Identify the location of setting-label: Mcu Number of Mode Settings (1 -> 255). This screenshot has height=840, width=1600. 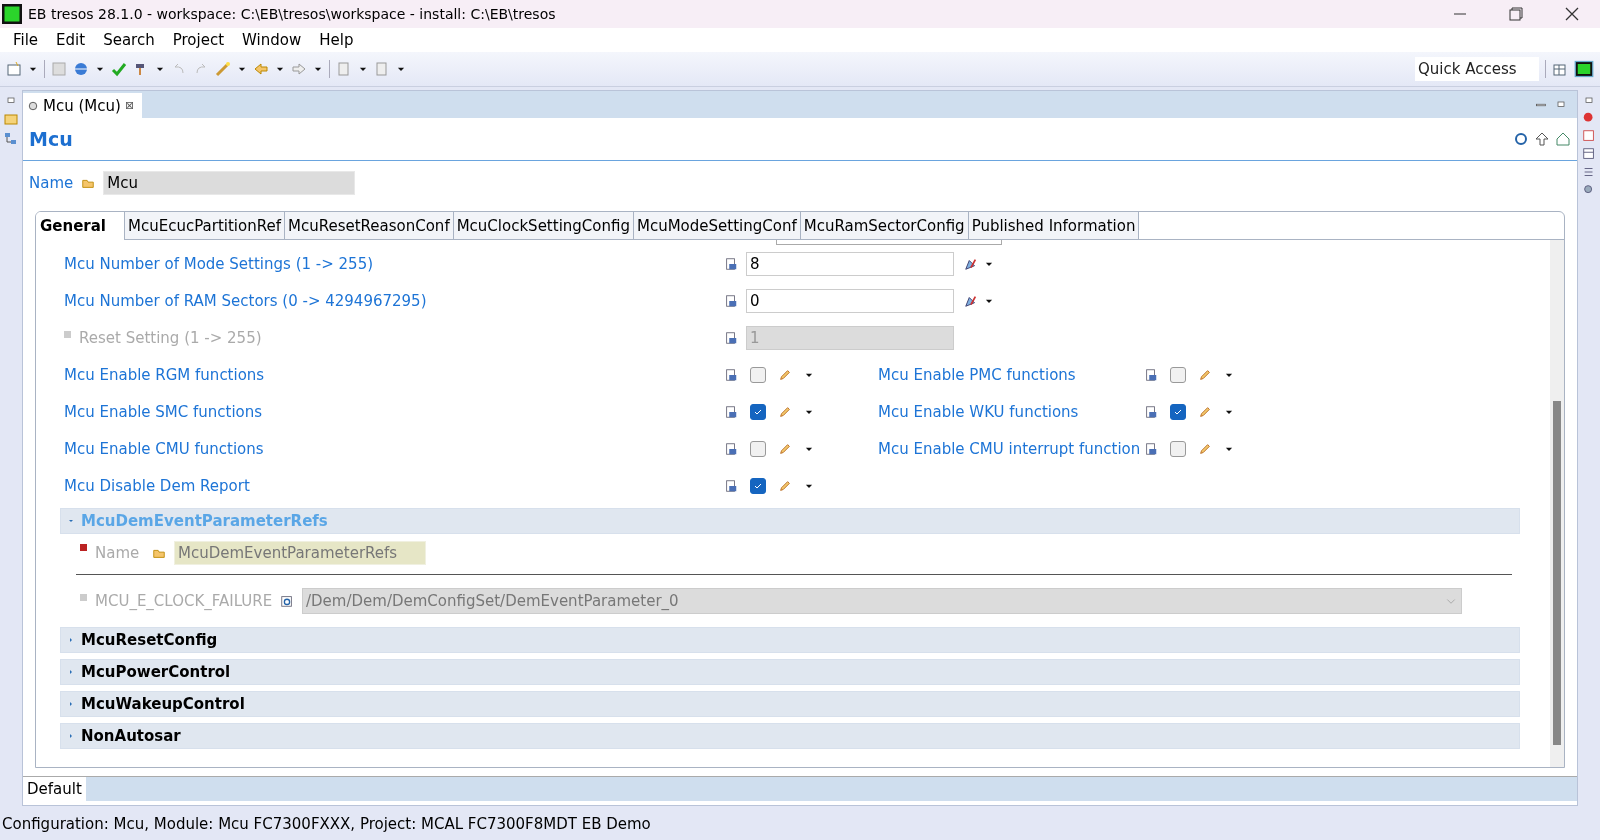
(219, 263).